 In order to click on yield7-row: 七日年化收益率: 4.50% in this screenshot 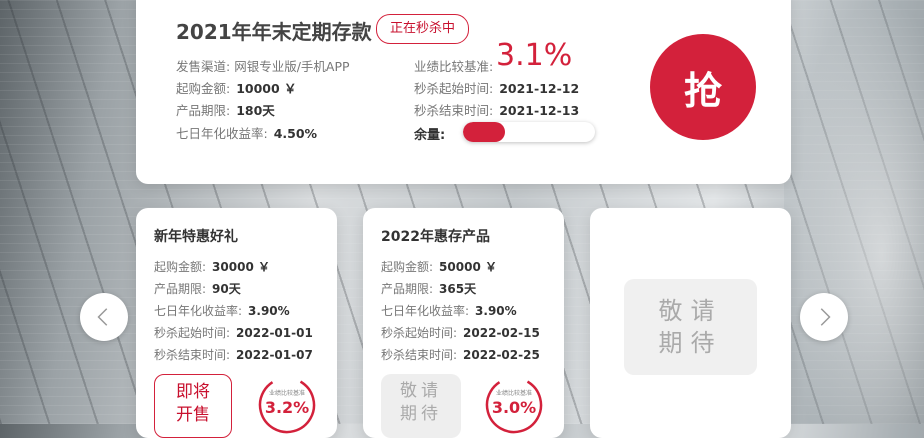, I will do `click(246, 132)`.